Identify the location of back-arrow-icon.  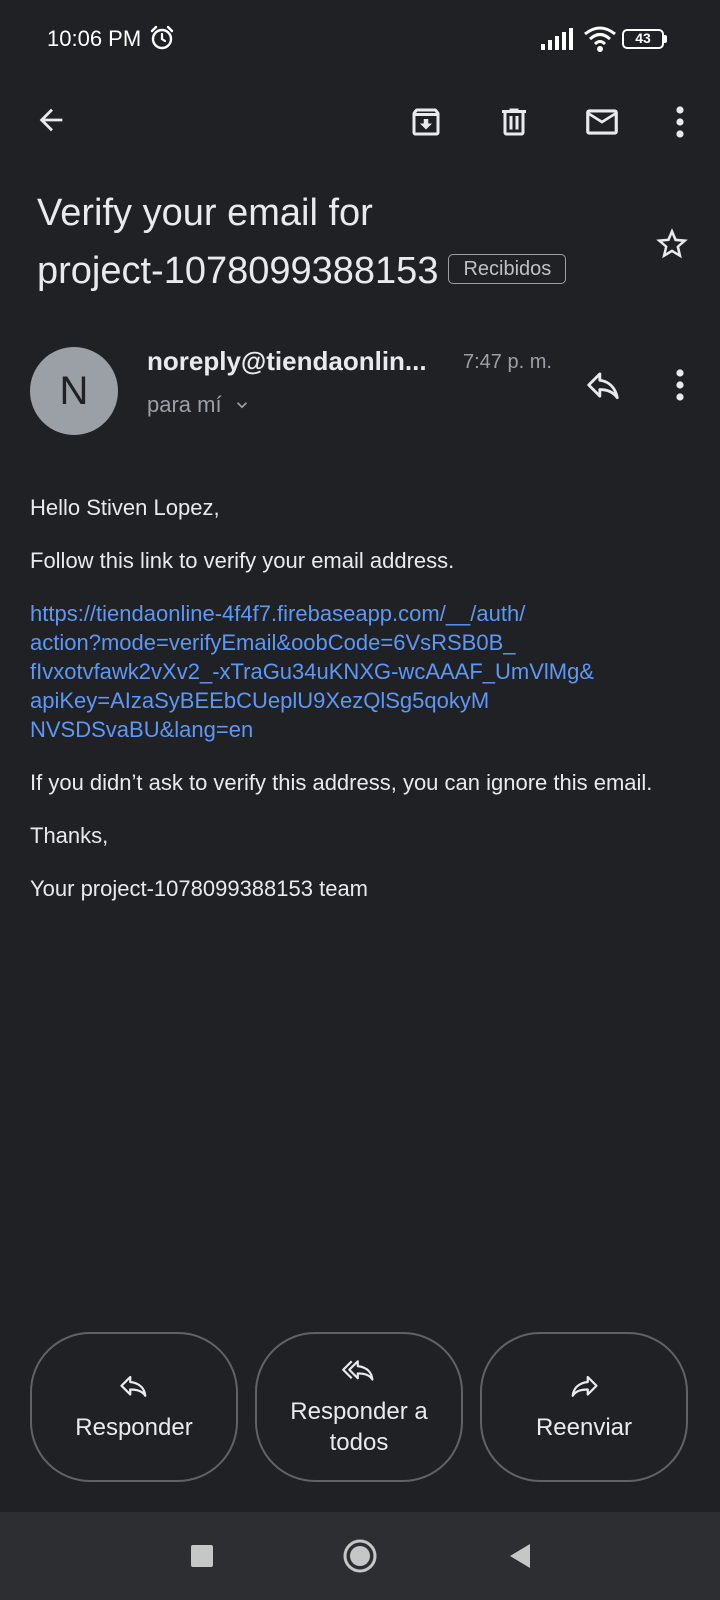
(51, 120).